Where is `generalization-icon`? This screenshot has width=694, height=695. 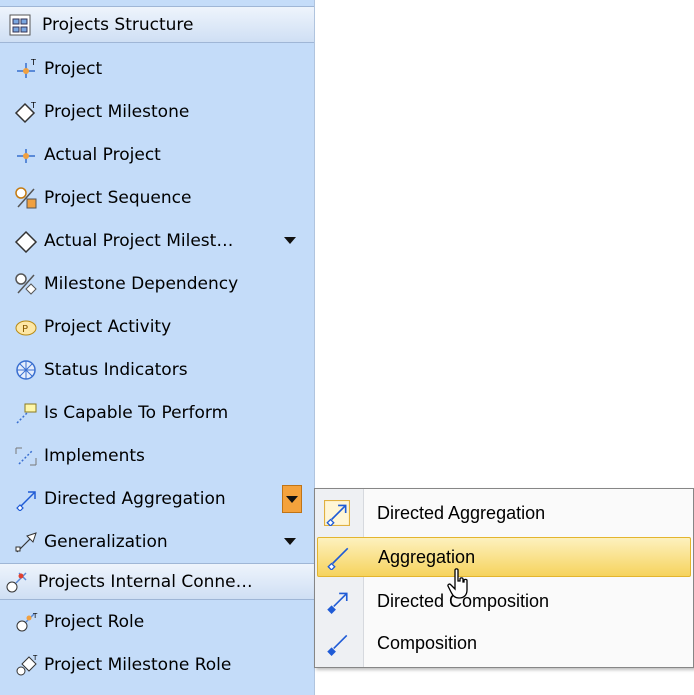
generalization-icon is located at coordinates (26, 541).